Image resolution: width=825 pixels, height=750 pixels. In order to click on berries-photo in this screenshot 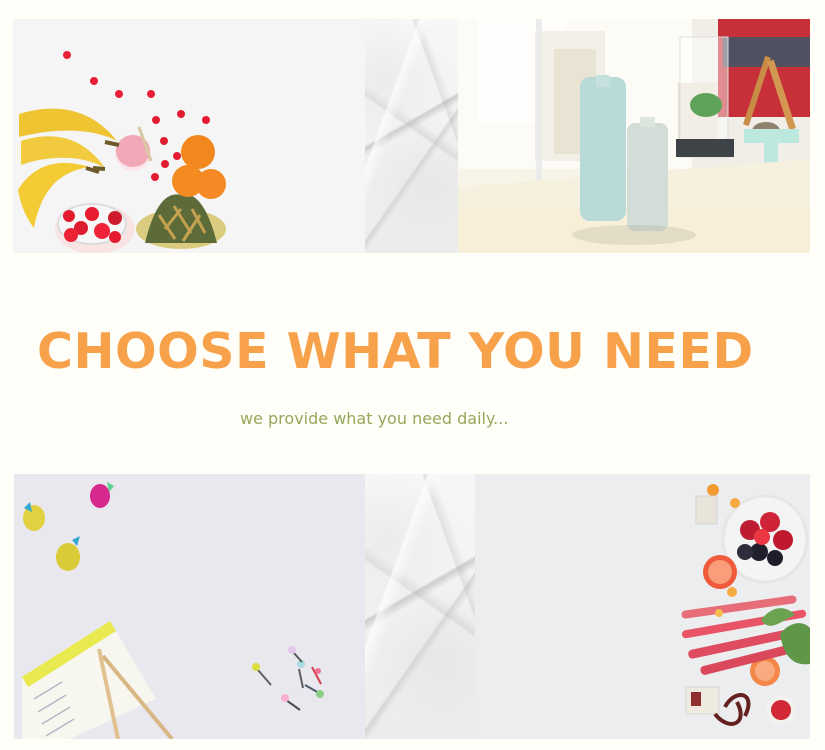, I will do `click(642, 606)`.